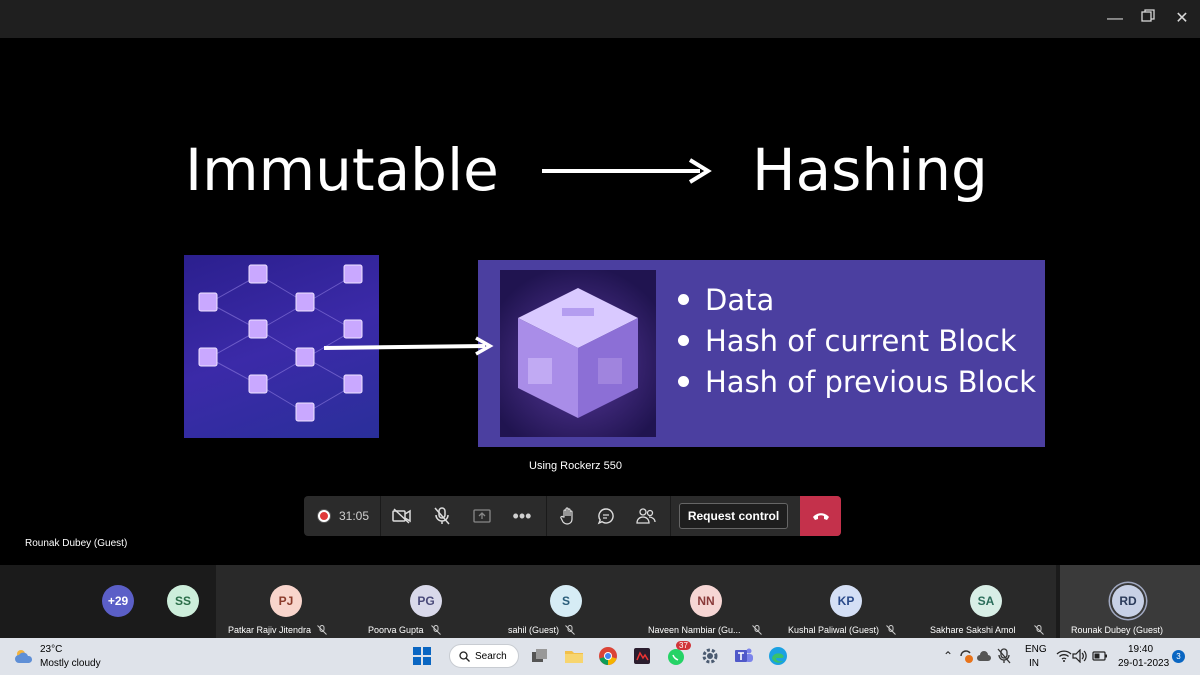  Describe the element at coordinates (683, 645) in the screenshot. I see `whatsapp-badge: 37` at that location.